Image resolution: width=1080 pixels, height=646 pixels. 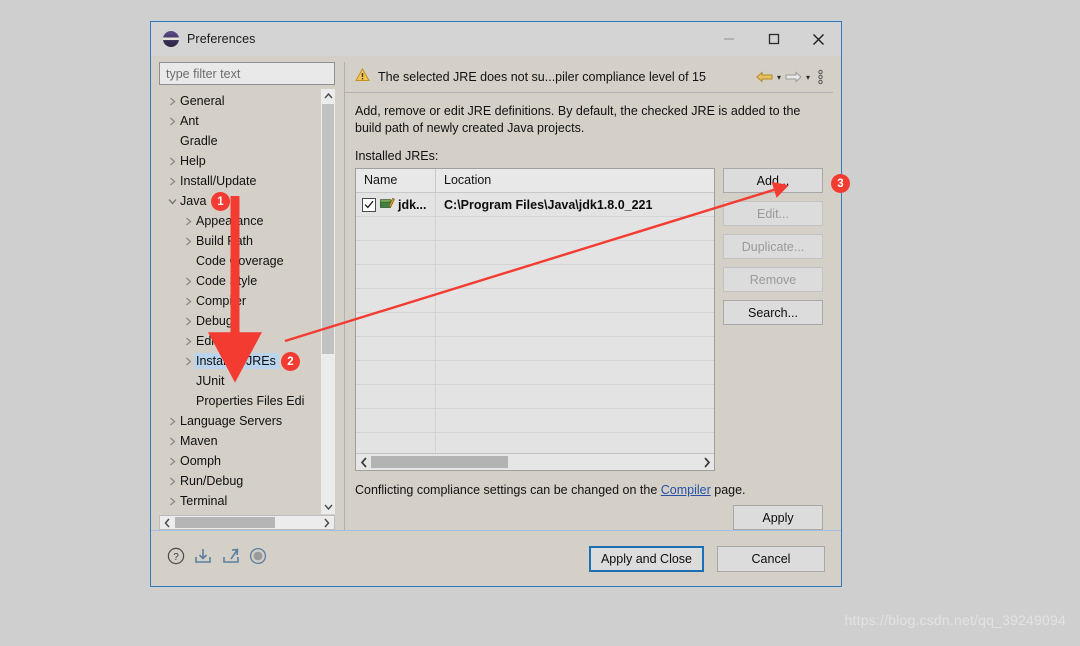 I want to click on table-scroll-left-icon, so click(x=363, y=462).